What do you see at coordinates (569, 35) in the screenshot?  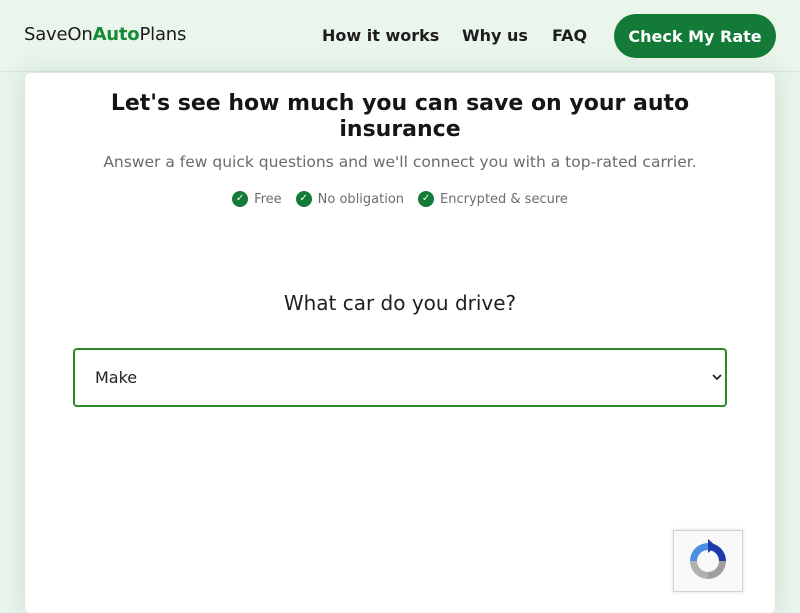 I see `nav-faq: FAQ` at bounding box center [569, 35].